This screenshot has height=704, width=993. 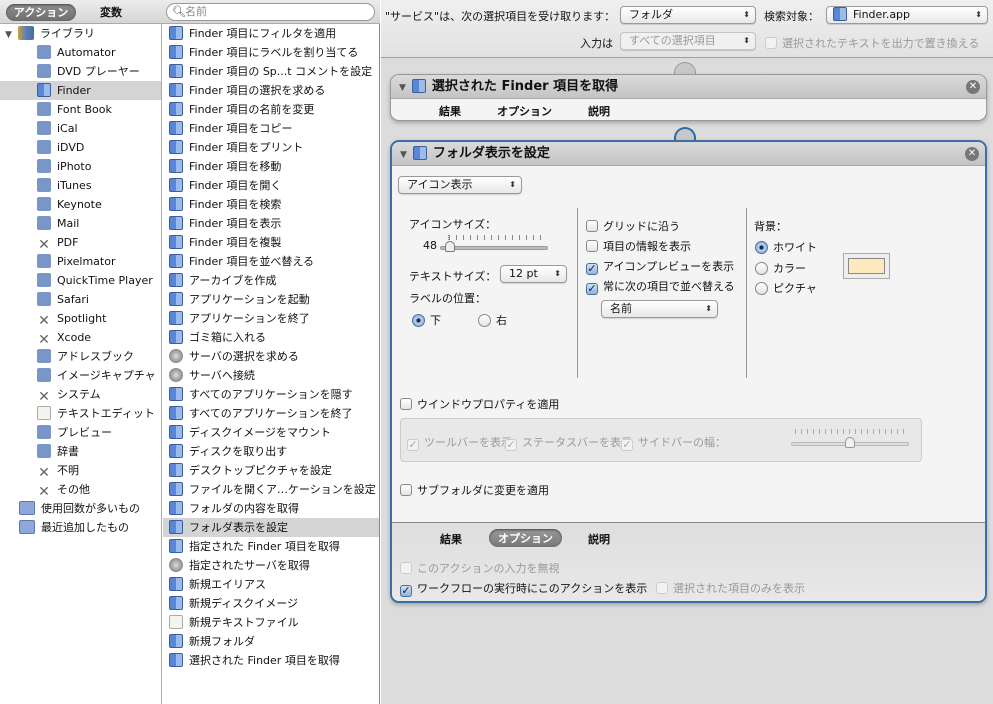 I want to click on library-item: Safari, so click(x=80, y=299).